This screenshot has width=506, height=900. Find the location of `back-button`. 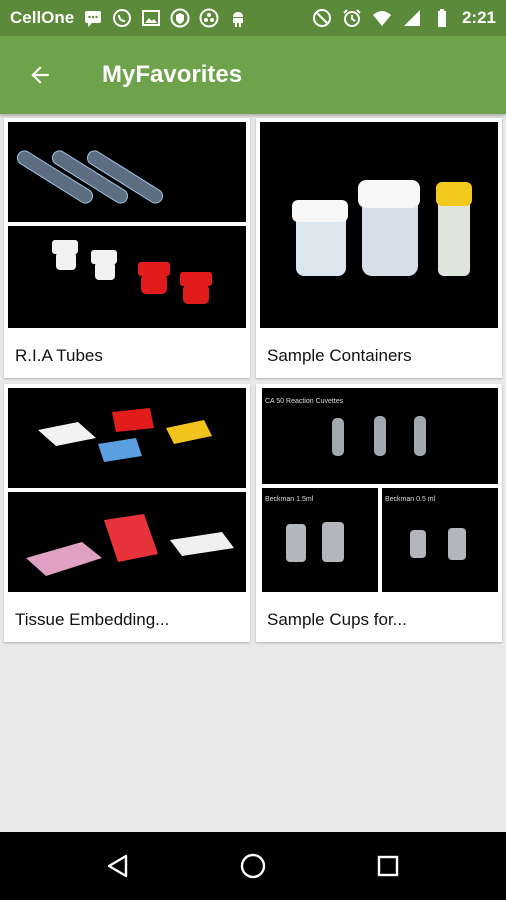

back-button is located at coordinates (40, 75).